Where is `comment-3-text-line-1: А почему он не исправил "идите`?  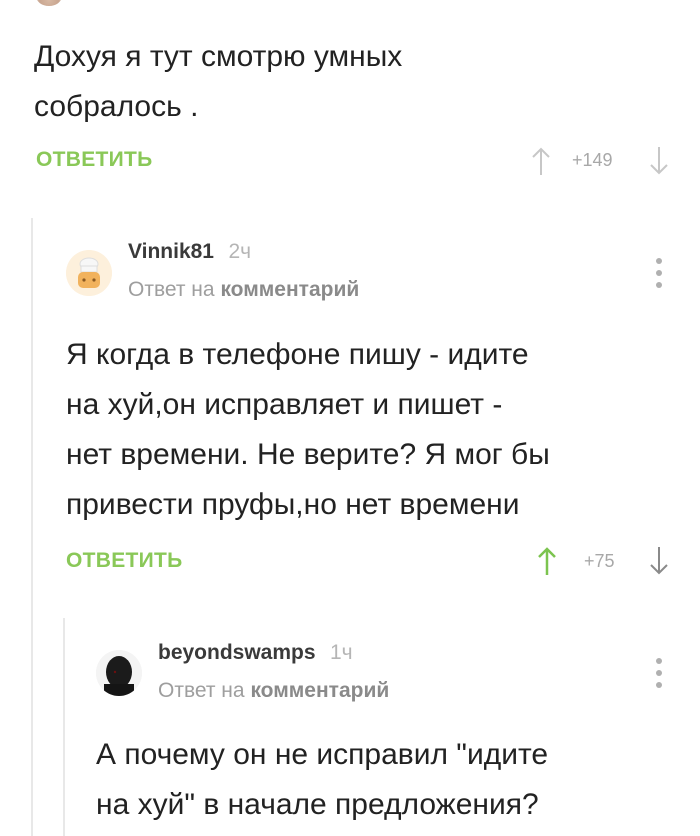 comment-3-text-line-1: А почему он не исправил "идите is located at coordinates (322, 754).